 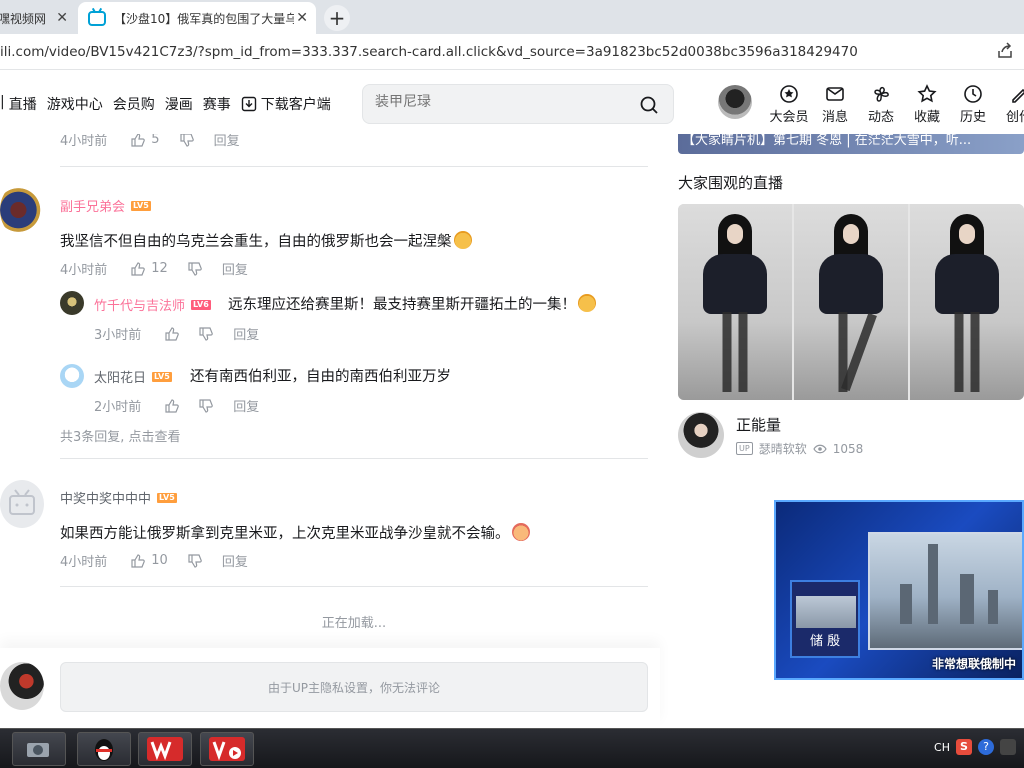 I want to click on reply-username: 竹千代与吉法师 LV6, so click(x=152, y=304).